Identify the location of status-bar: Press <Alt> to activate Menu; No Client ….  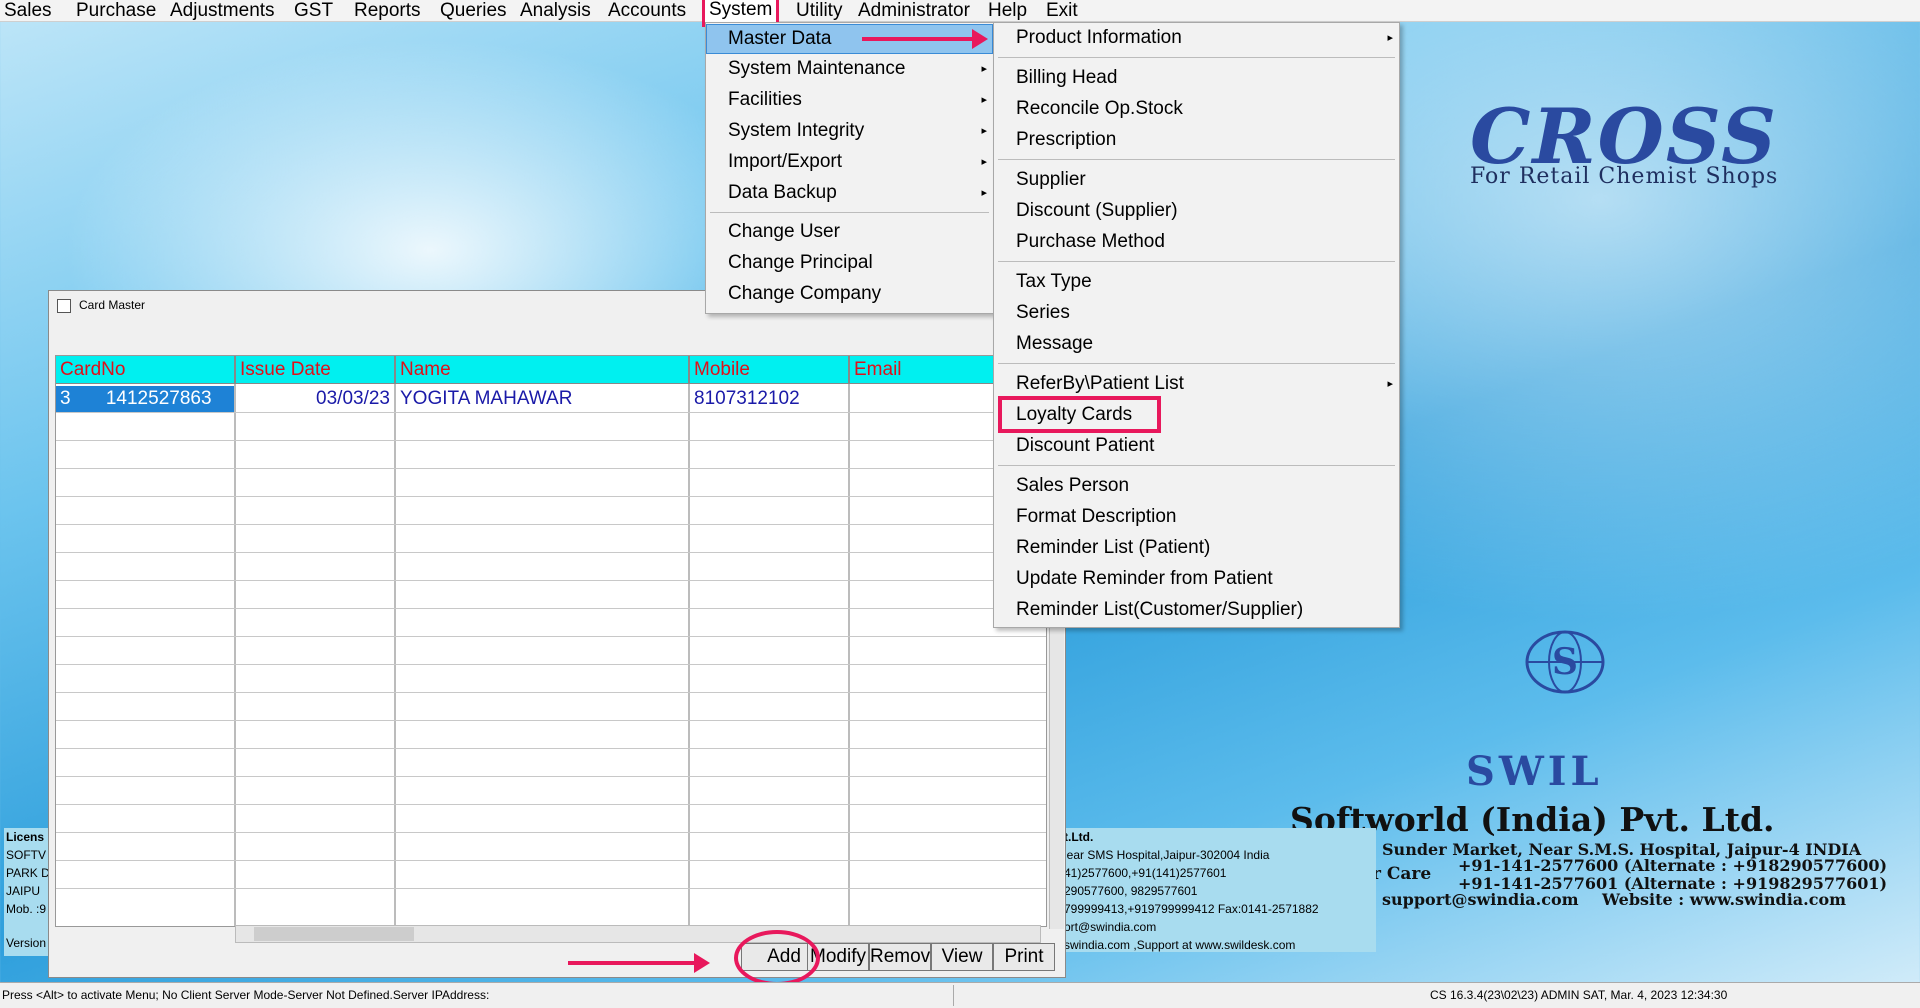
(960, 995).